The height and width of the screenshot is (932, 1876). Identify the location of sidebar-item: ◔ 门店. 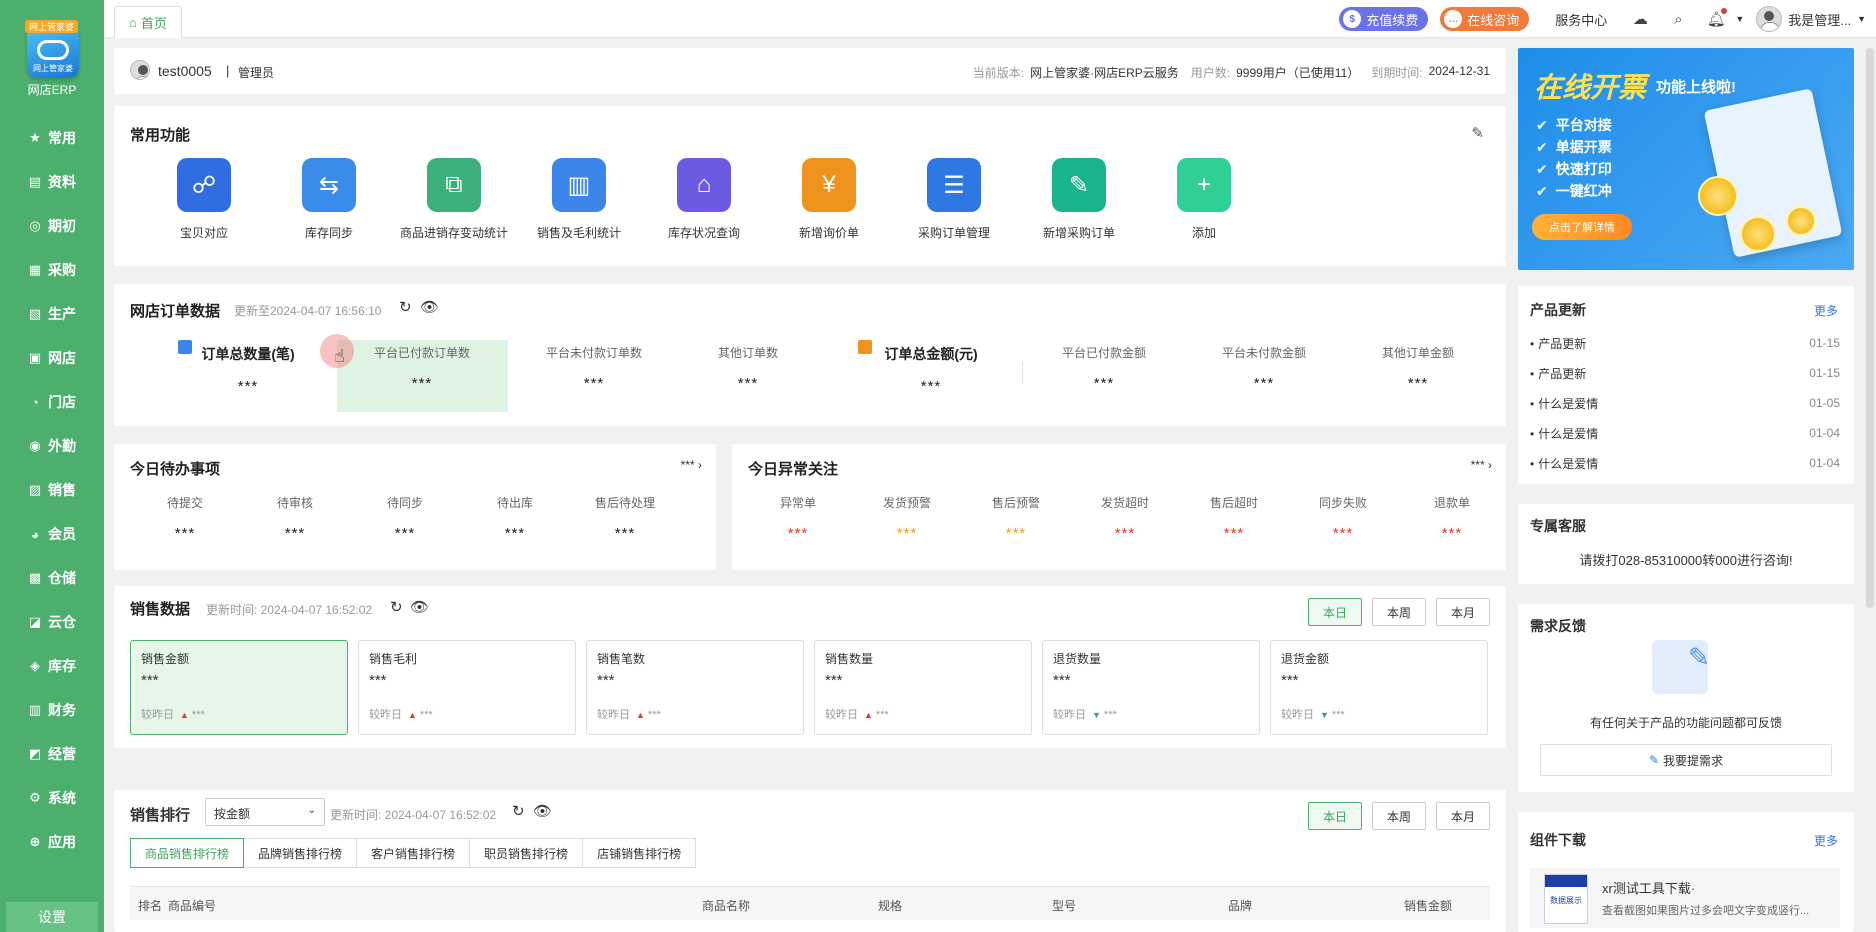
(52, 402).